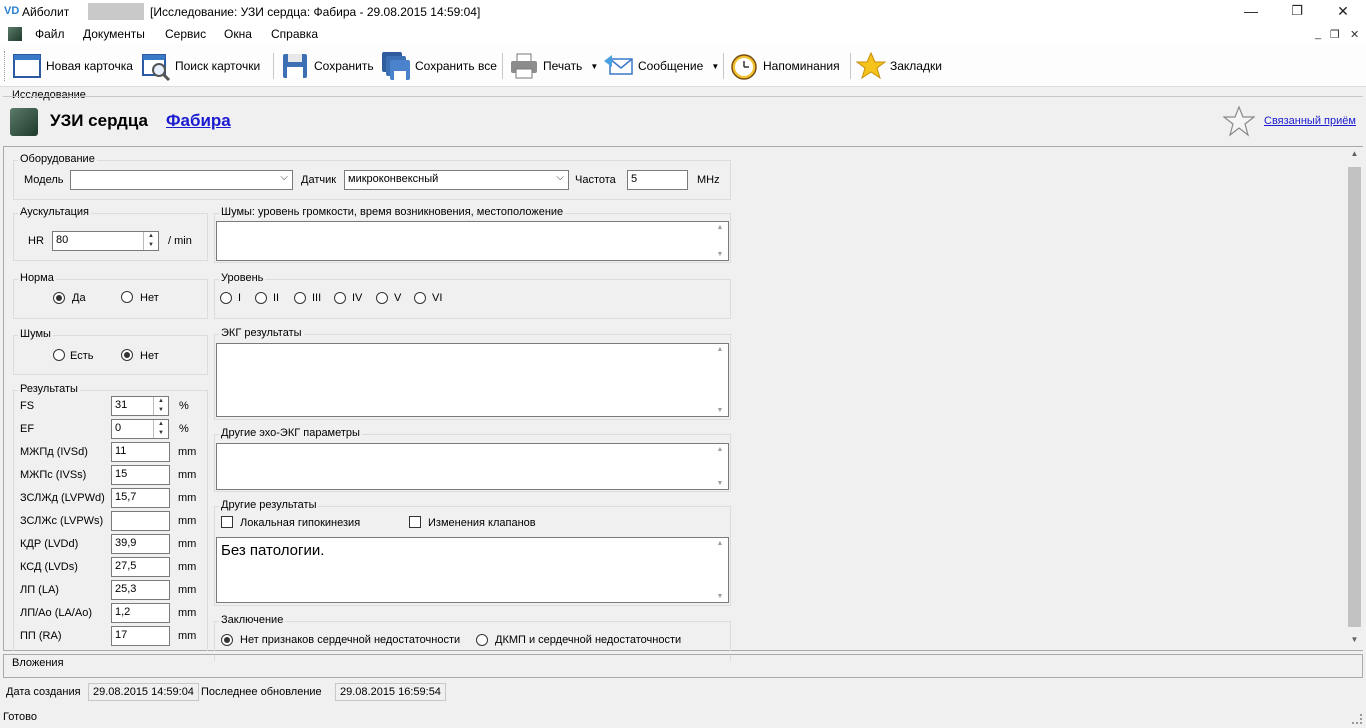 Image resolution: width=1366 pixels, height=728 pixels. I want to click on content-scrollbar: ▲ ▼, so click(1354, 398).